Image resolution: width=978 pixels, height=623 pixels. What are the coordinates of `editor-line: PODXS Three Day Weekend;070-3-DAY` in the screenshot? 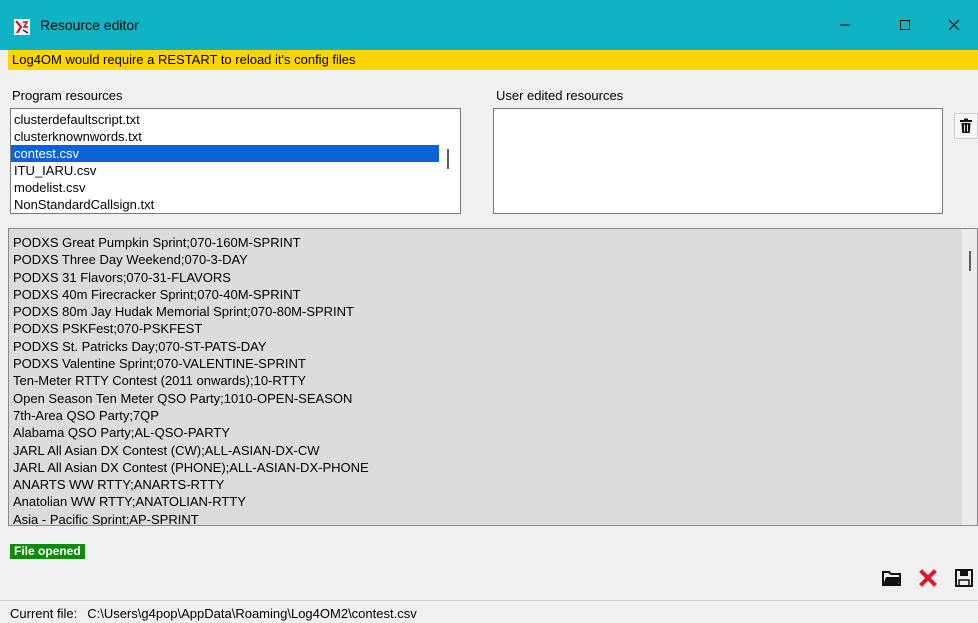 It's located at (130, 260).